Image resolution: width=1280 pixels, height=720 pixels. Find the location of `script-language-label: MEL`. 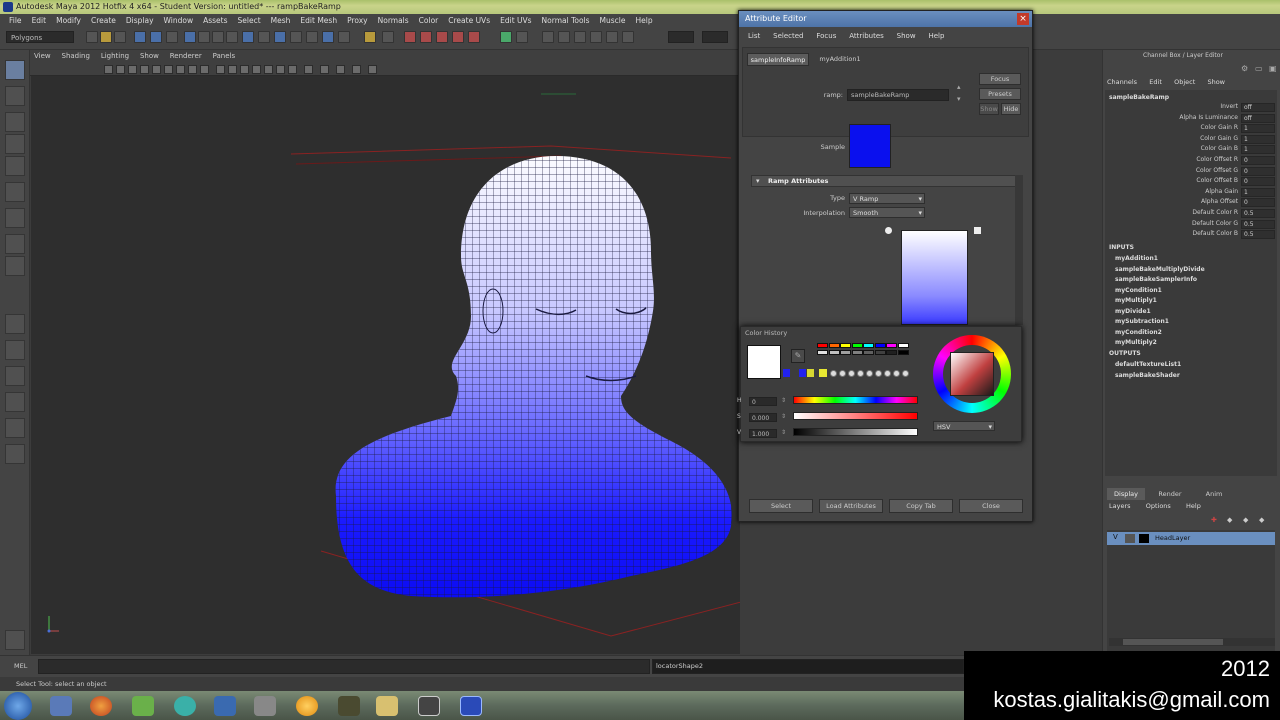

script-language-label: MEL is located at coordinates (20, 666).